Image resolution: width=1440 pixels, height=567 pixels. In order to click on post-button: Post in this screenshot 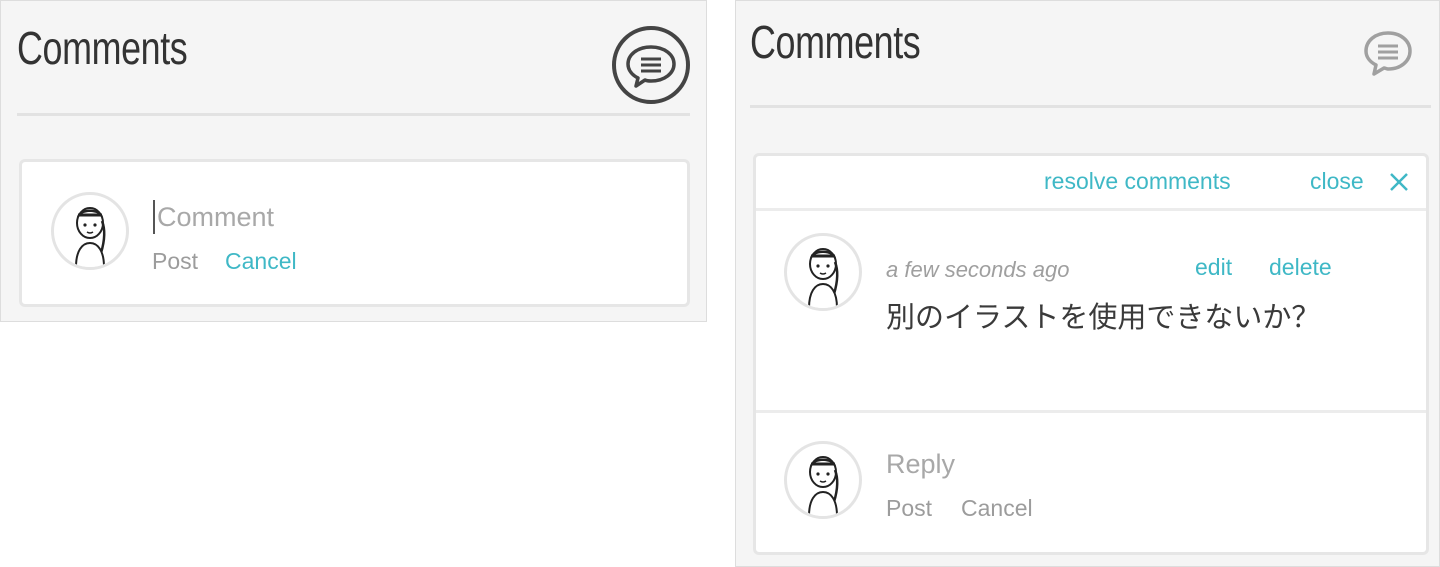, I will do `click(175, 261)`.